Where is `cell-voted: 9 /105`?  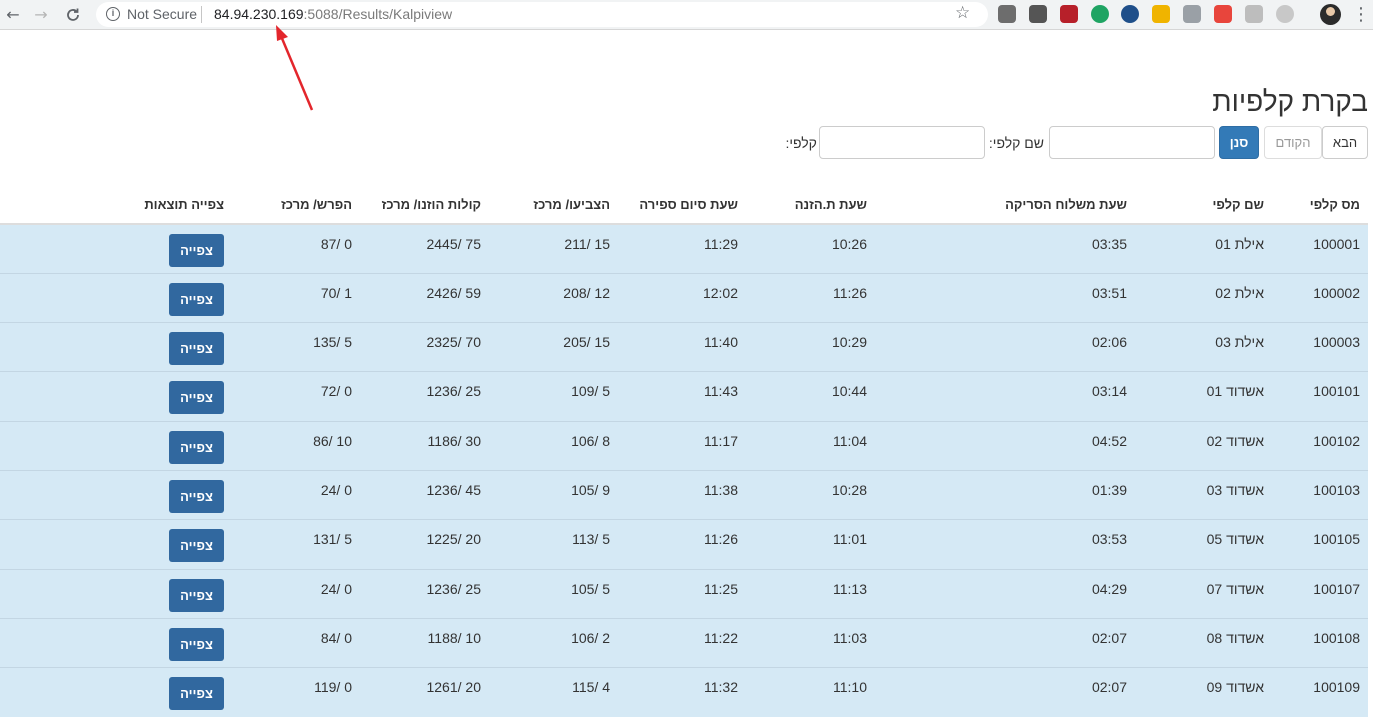 cell-voted: 9 /105 is located at coordinates (553, 494).